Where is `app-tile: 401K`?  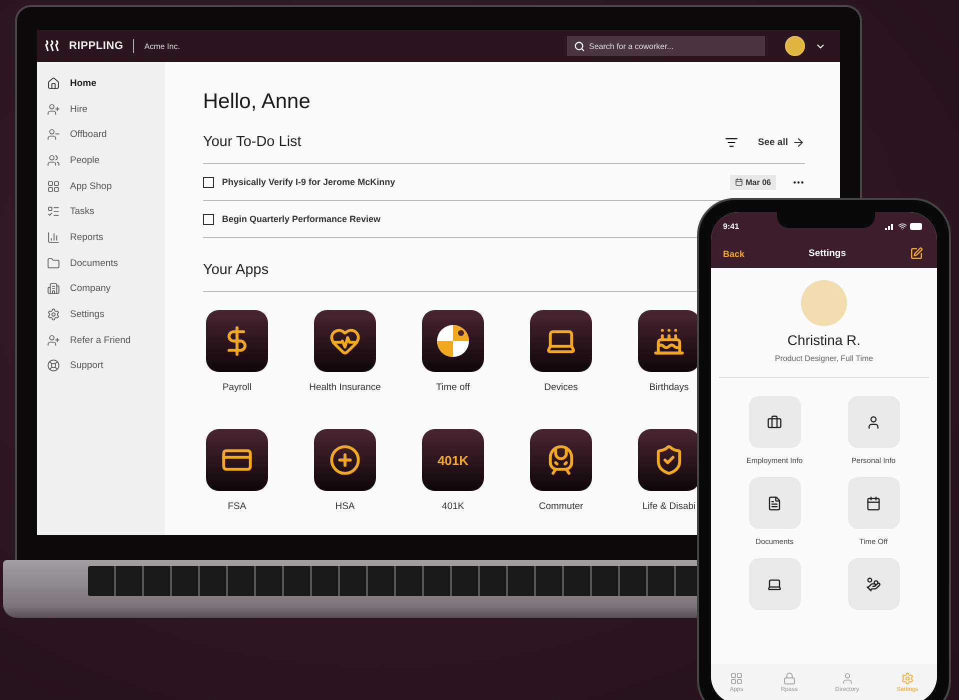
app-tile: 401K is located at coordinates (453, 460).